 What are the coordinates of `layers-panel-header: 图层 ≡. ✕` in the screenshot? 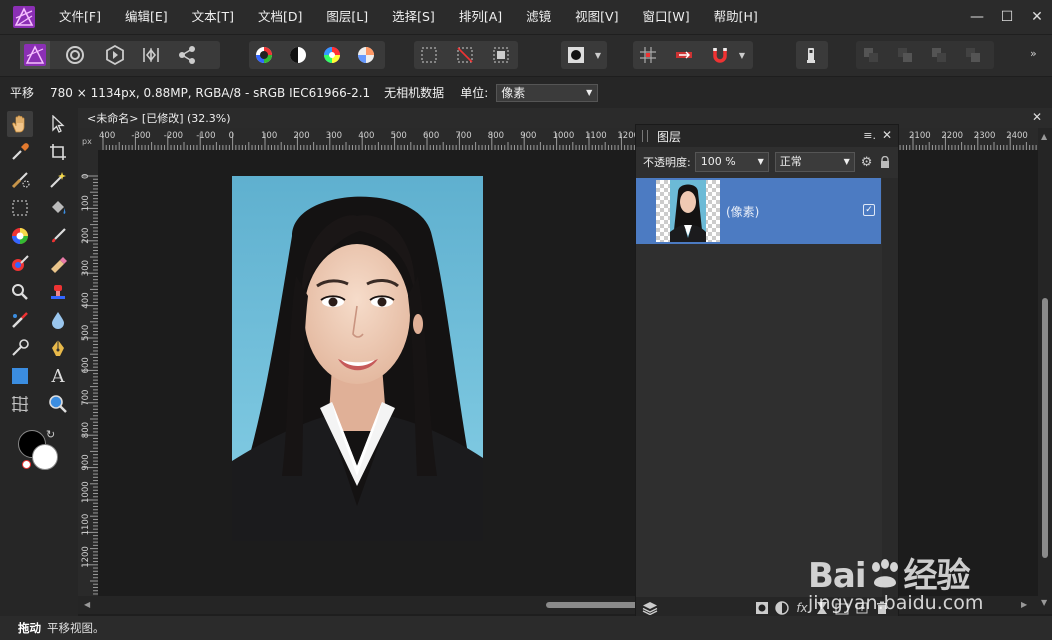 It's located at (767, 136).